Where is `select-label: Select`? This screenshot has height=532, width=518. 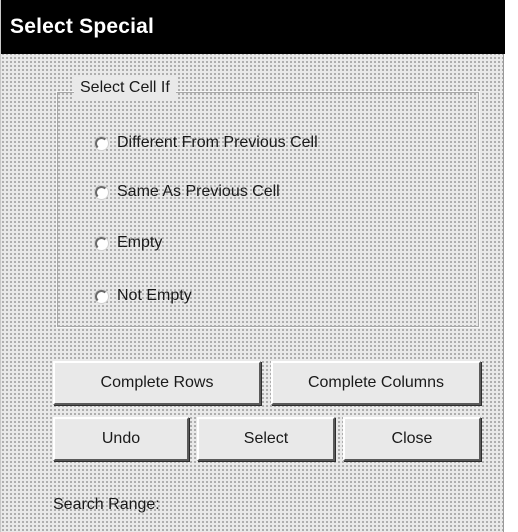
select-label: Select is located at coordinates (266, 438).